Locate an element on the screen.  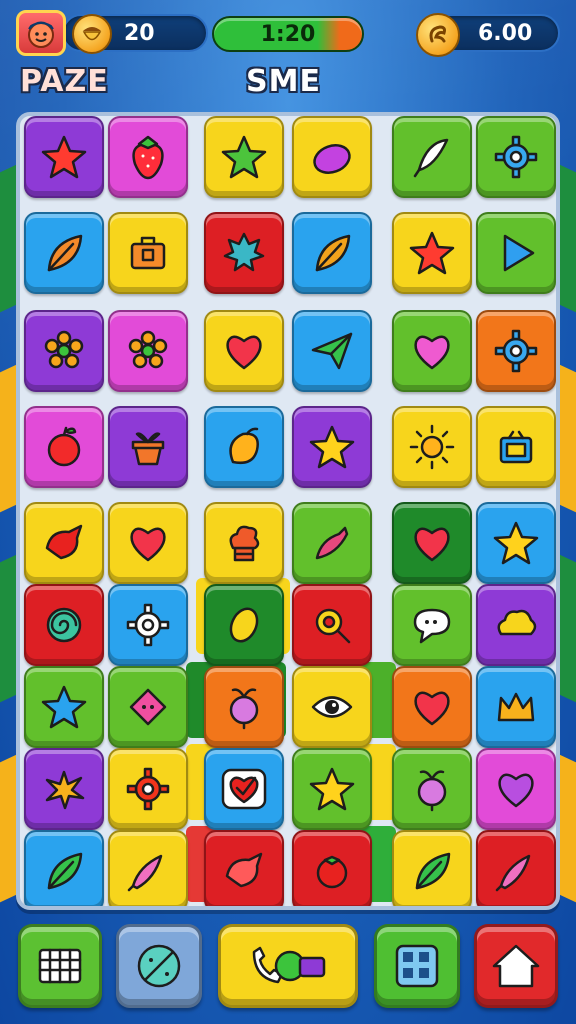
moves-value: 20 is located at coordinates (139, 33).